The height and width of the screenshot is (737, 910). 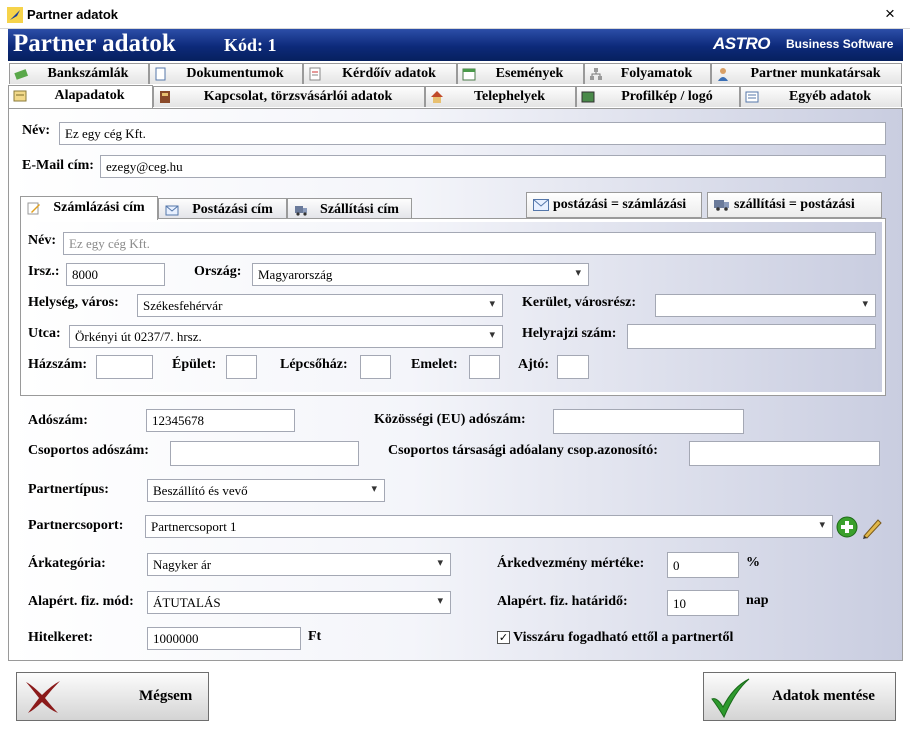 What do you see at coordinates (194, 526) in the screenshot?
I see `select-value: Partnercsoport 1` at bounding box center [194, 526].